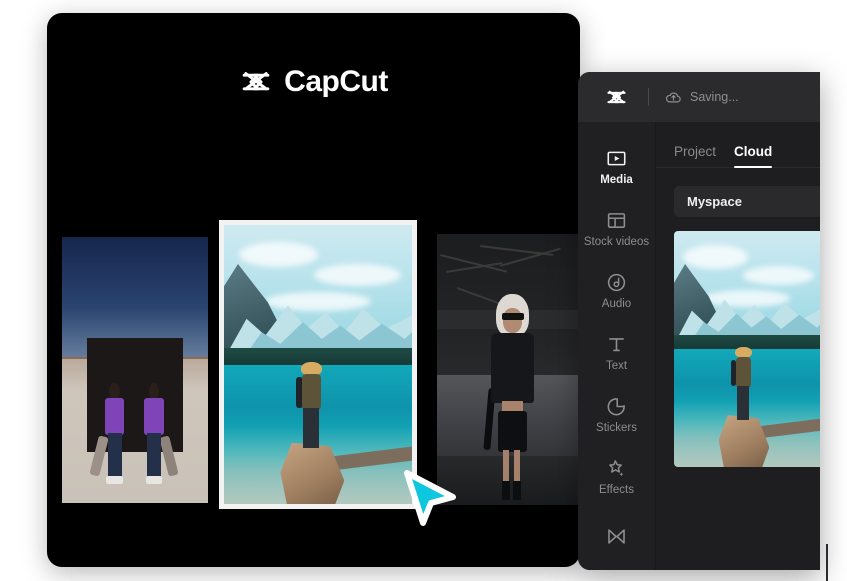 This screenshot has height=581, width=847. Describe the element at coordinates (747, 349) in the screenshot. I see `media-thumbnail-mountain-lake` at that location.